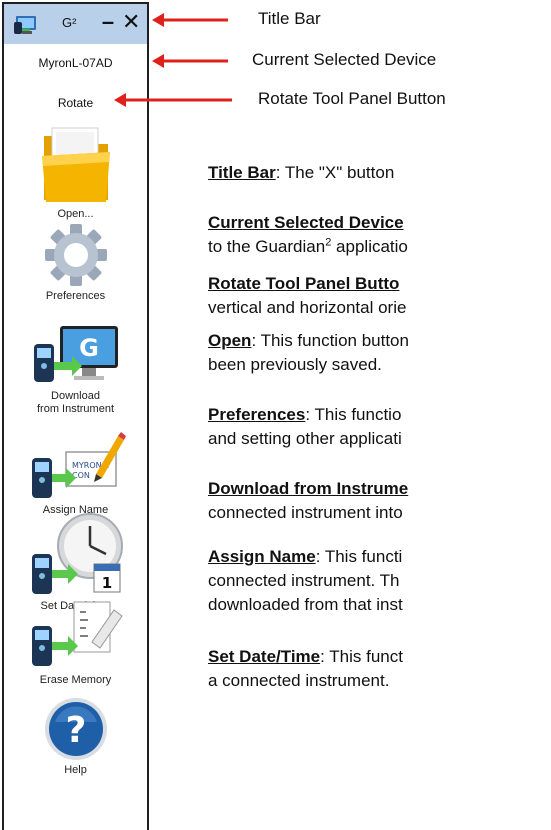 The image size is (551, 830). I want to click on description-set-date-time-text2: a connected instrument., so click(299, 680).